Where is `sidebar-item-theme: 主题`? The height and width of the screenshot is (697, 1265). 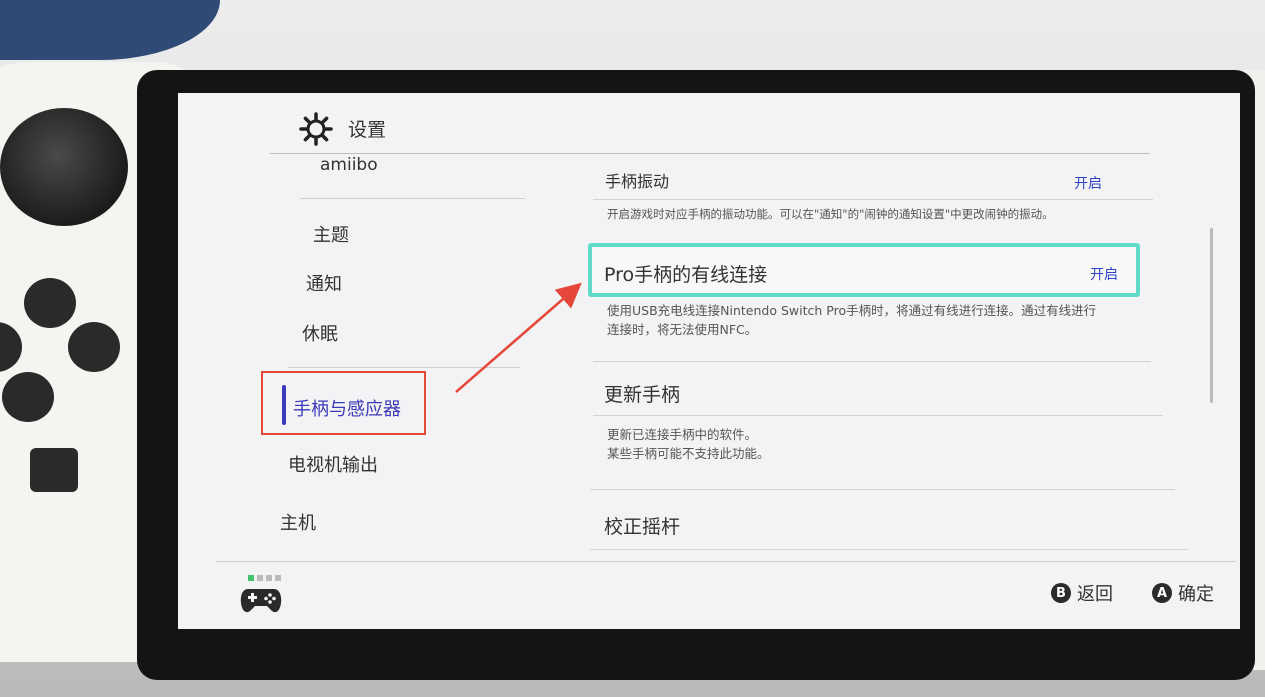
sidebar-item-theme: 主题 is located at coordinates (331, 234).